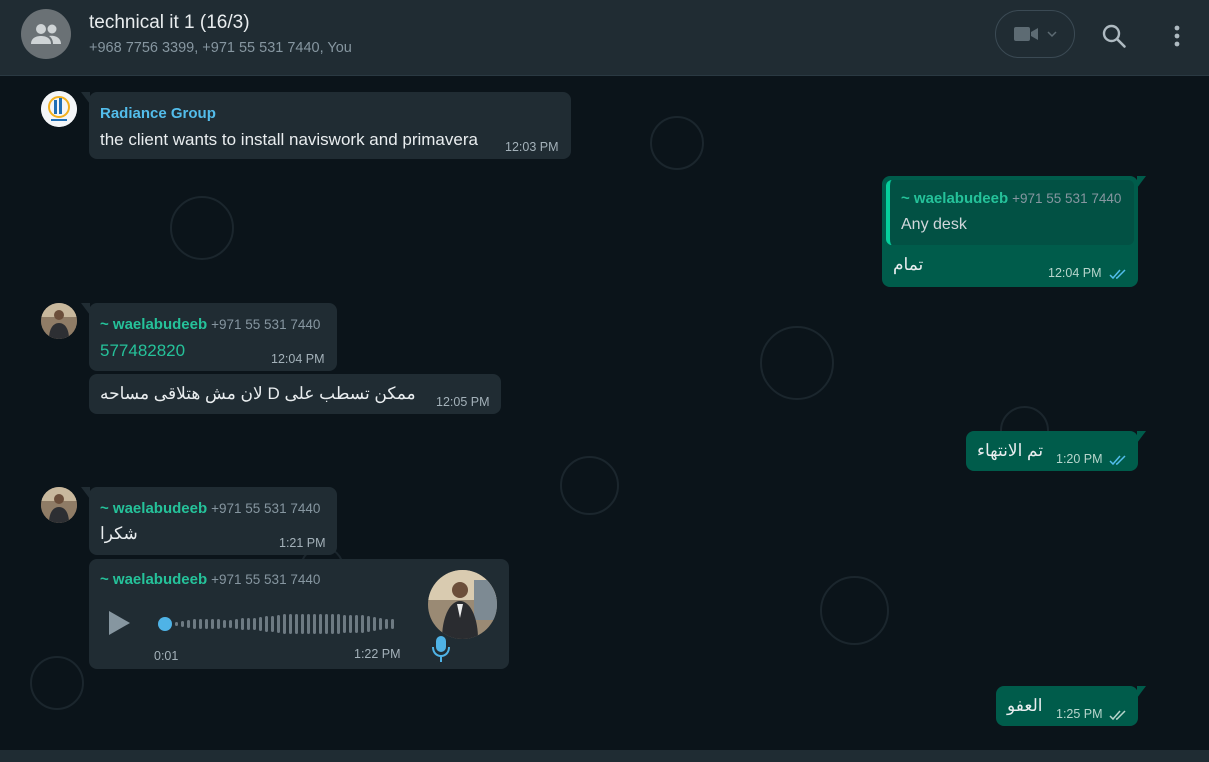 The image size is (1209, 762). I want to click on group-avatar, so click(46, 34).